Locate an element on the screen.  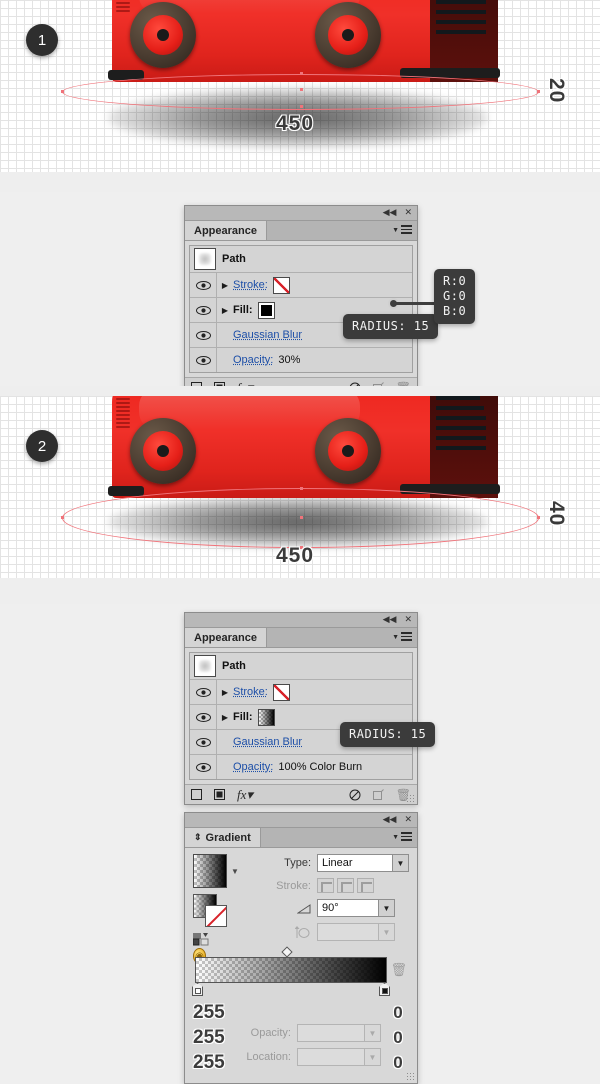
tab-gradient: ⇕ Gradient is located at coordinates (223, 837).